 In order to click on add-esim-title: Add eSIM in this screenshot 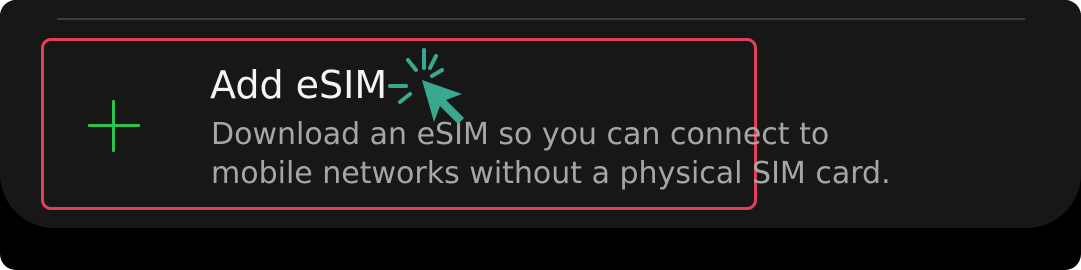, I will do `click(299, 85)`.